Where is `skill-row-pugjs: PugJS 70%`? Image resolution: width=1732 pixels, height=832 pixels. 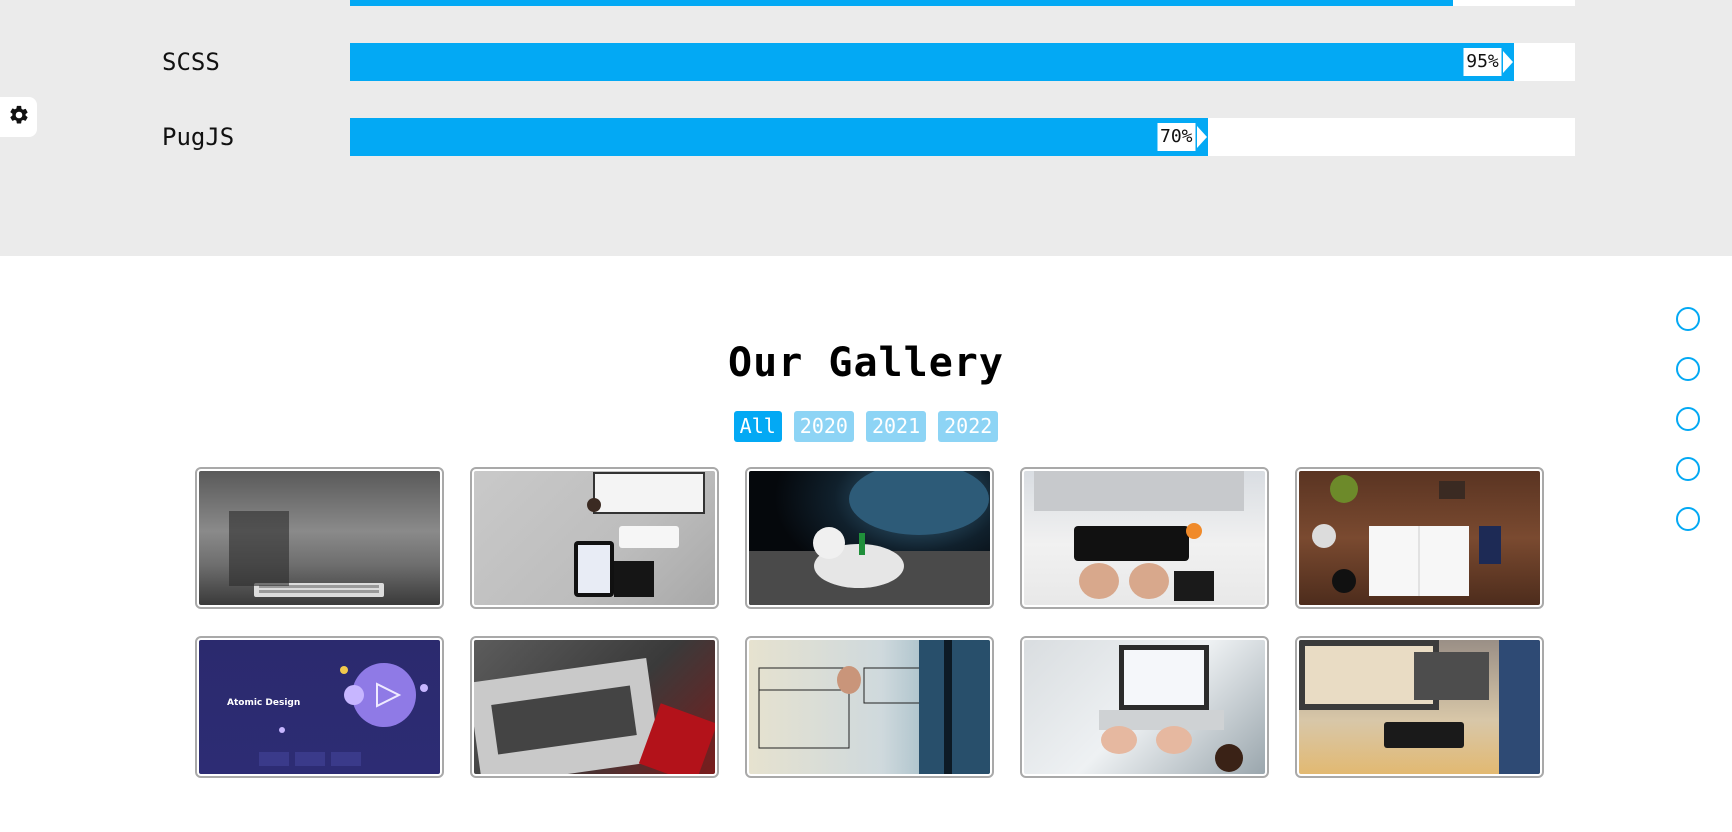 skill-row-pugjs: PugJS 70% is located at coordinates (866, 137).